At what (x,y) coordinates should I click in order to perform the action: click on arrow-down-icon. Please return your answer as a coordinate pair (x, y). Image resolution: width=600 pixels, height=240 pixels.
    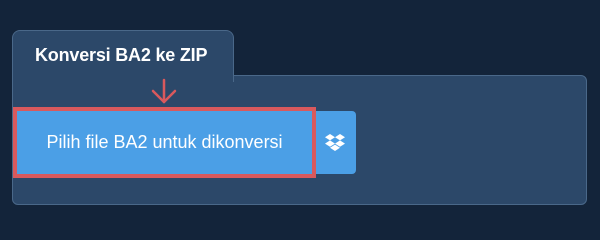
    Looking at the image, I should click on (164, 91).